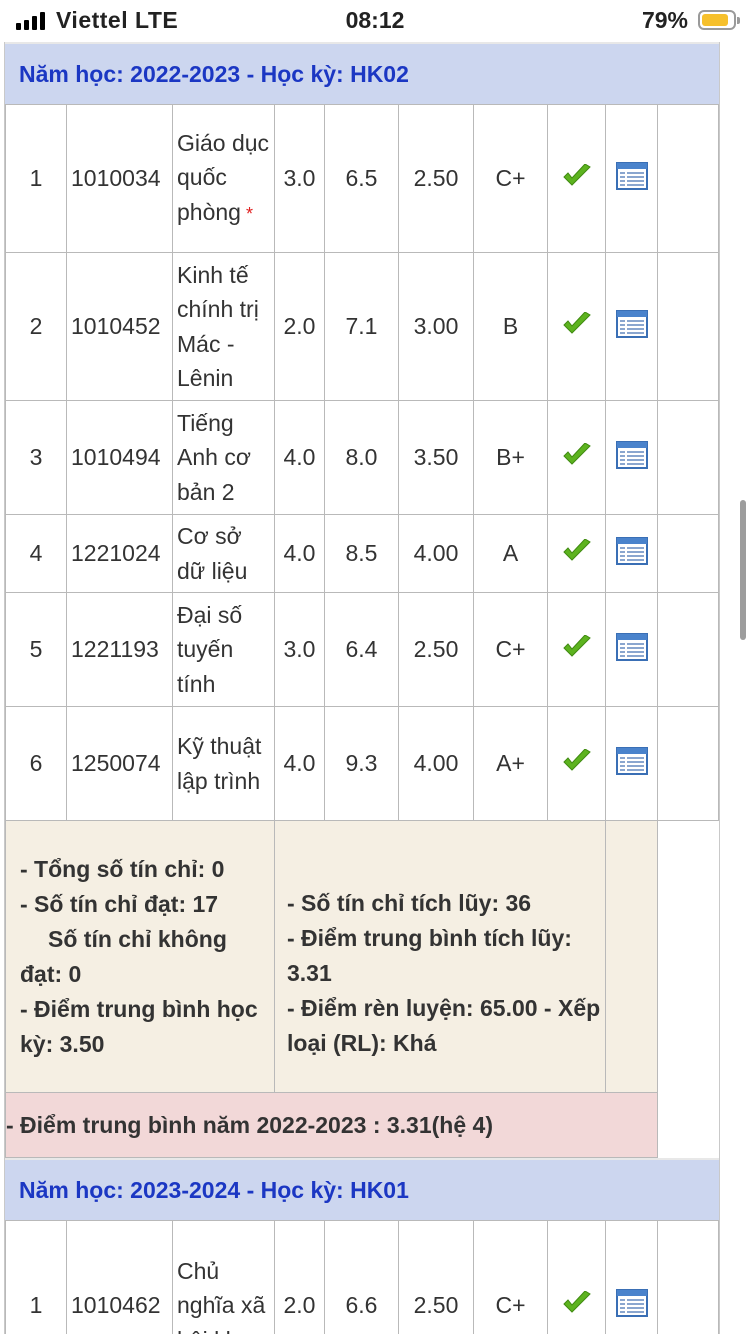 The image size is (750, 1334). What do you see at coordinates (218, 326) in the screenshot?
I see `course-name-text: Kinh tế chính trị Mác - Lênin` at bounding box center [218, 326].